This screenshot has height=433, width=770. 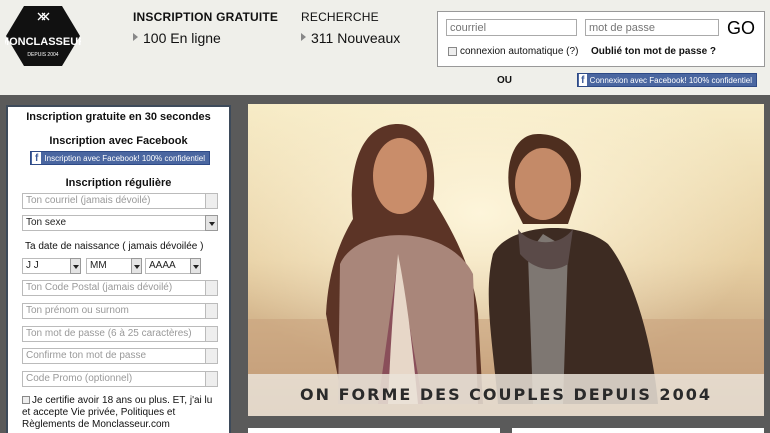 I want to click on signup-email-field: Ton courriel (jamais dévoilé), so click(x=120, y=201).